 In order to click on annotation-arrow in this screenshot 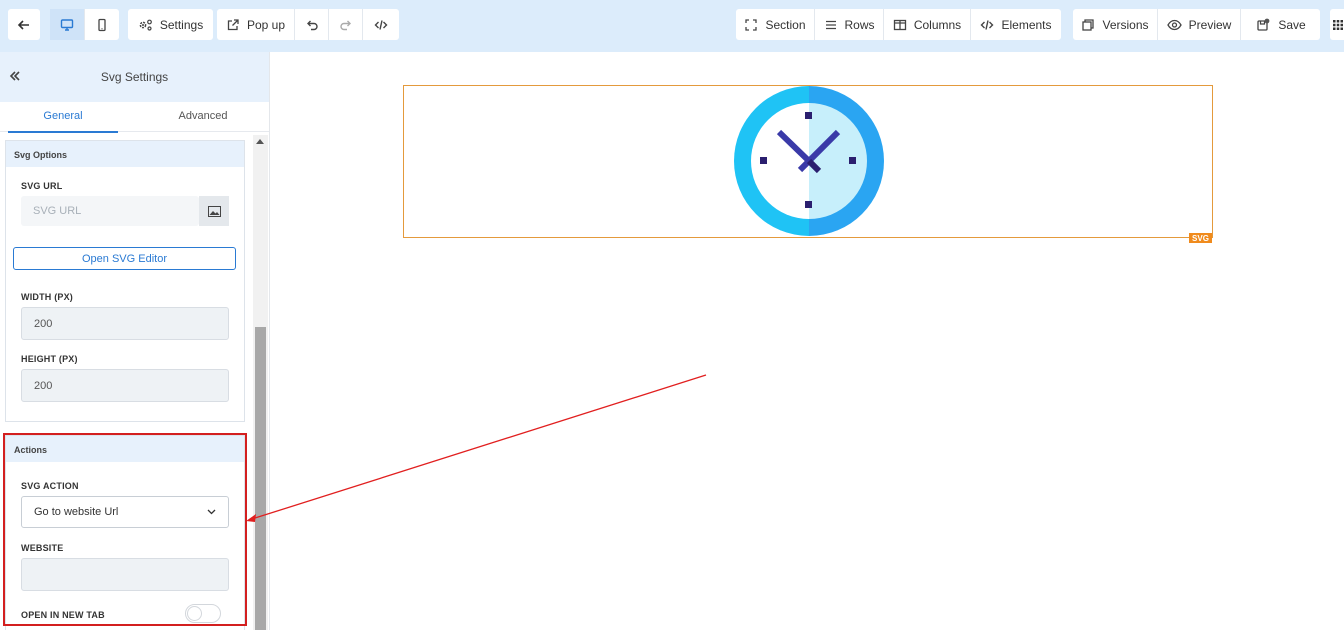, I will do `click(476, 448)`.